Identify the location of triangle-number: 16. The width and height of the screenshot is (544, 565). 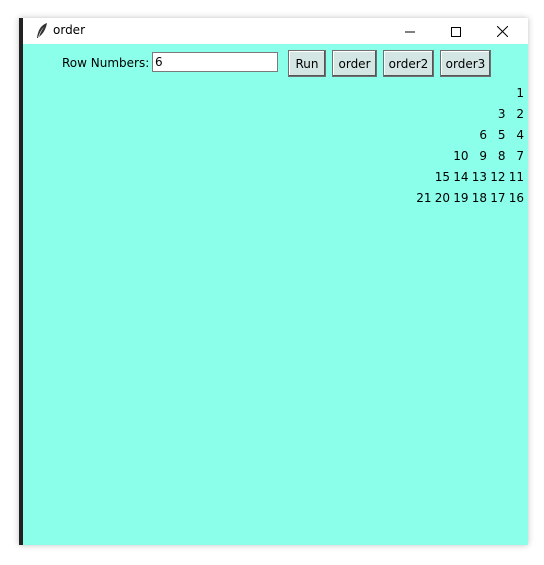
(516, 198).